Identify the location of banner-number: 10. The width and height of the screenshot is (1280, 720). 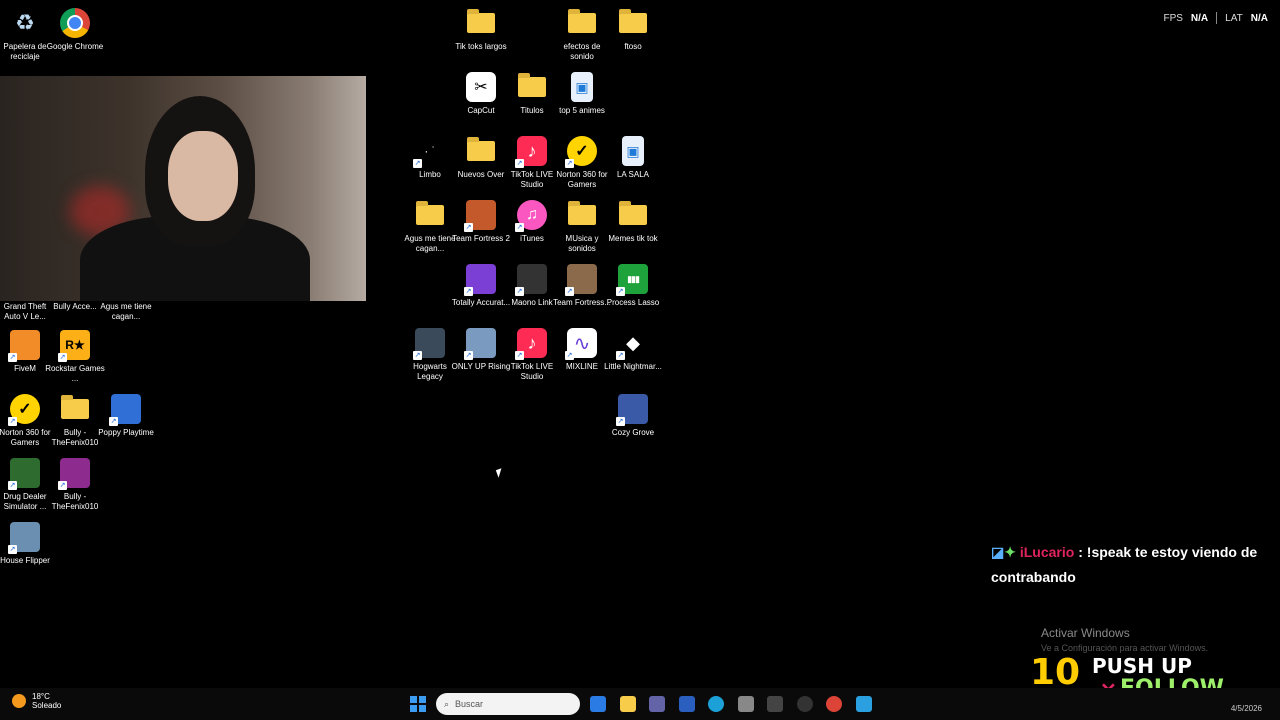
(1055, 672).